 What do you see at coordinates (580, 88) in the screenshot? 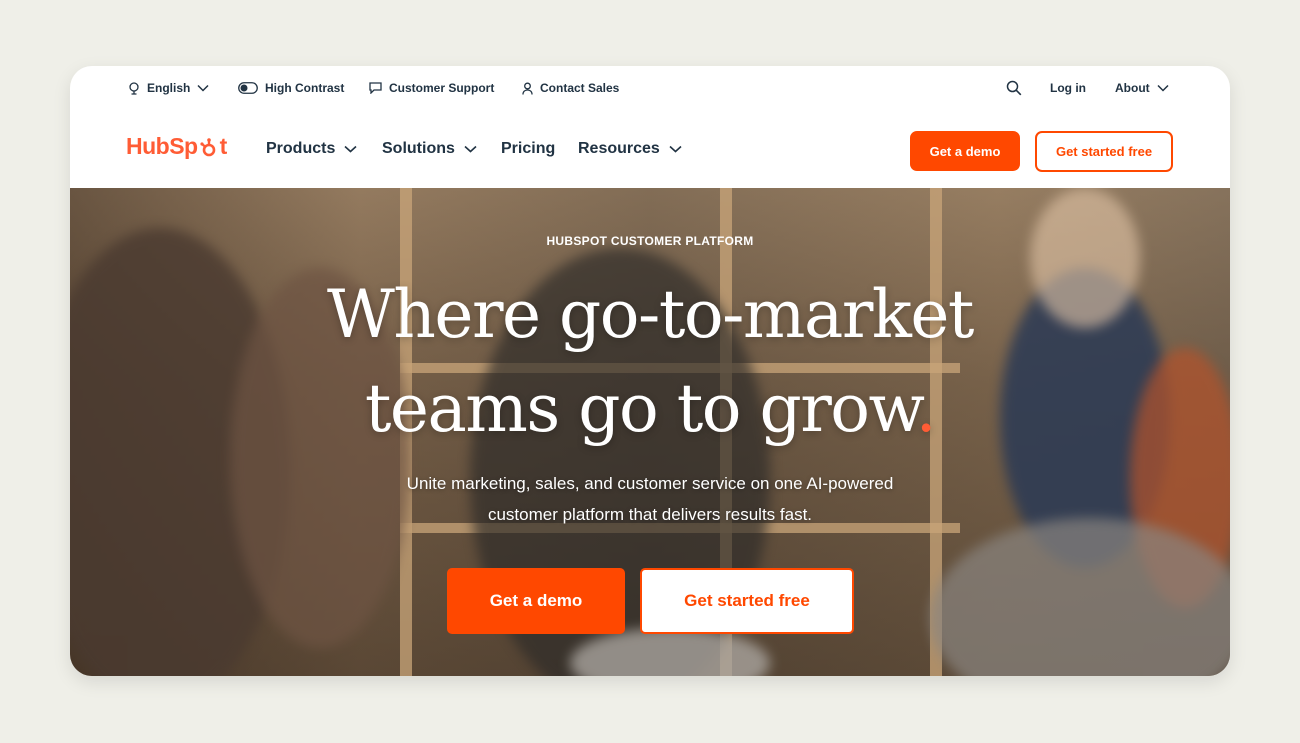
I see `contact-sales-label: Contact Sales` at bounding box center [580, 88].